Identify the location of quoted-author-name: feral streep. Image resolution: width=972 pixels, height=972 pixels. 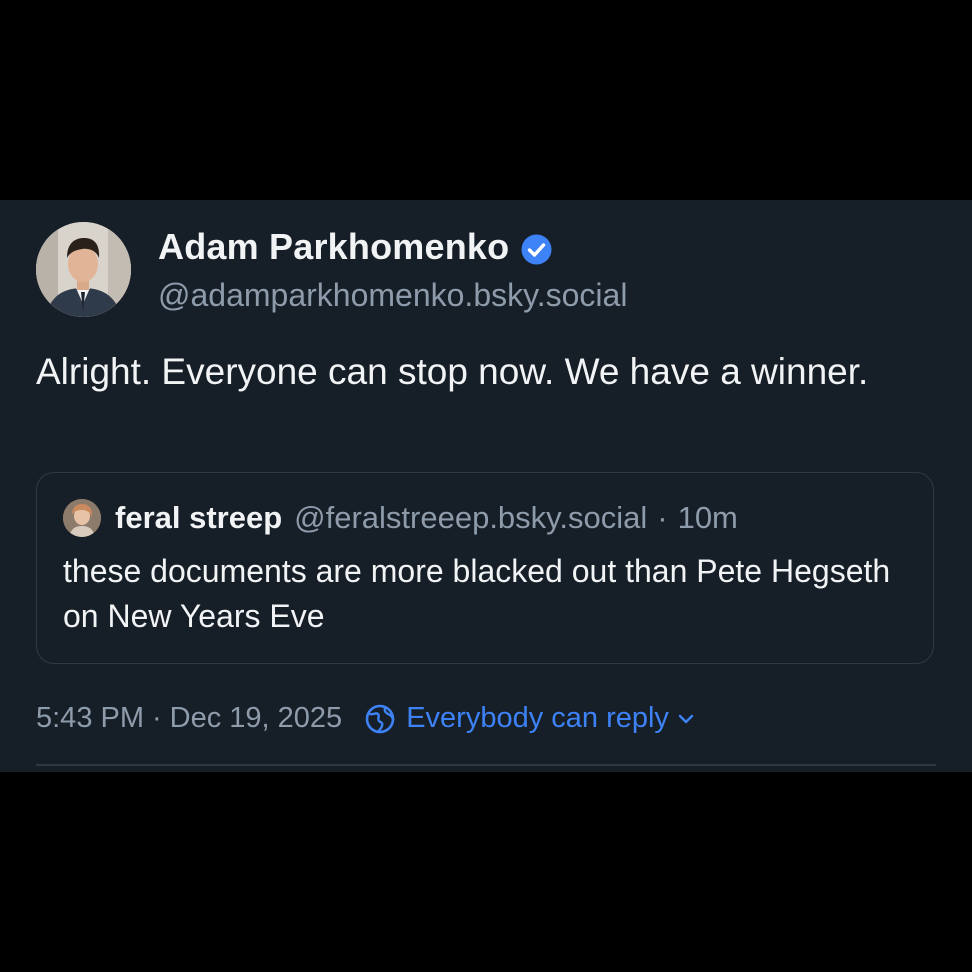
(198, 518).